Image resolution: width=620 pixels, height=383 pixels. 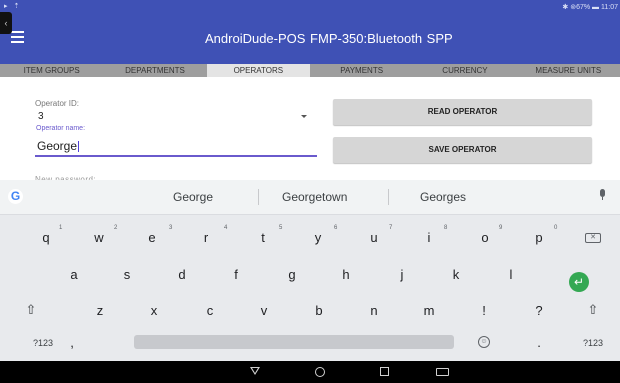 I want to click on key-period: ., so click(x=539, y=343).